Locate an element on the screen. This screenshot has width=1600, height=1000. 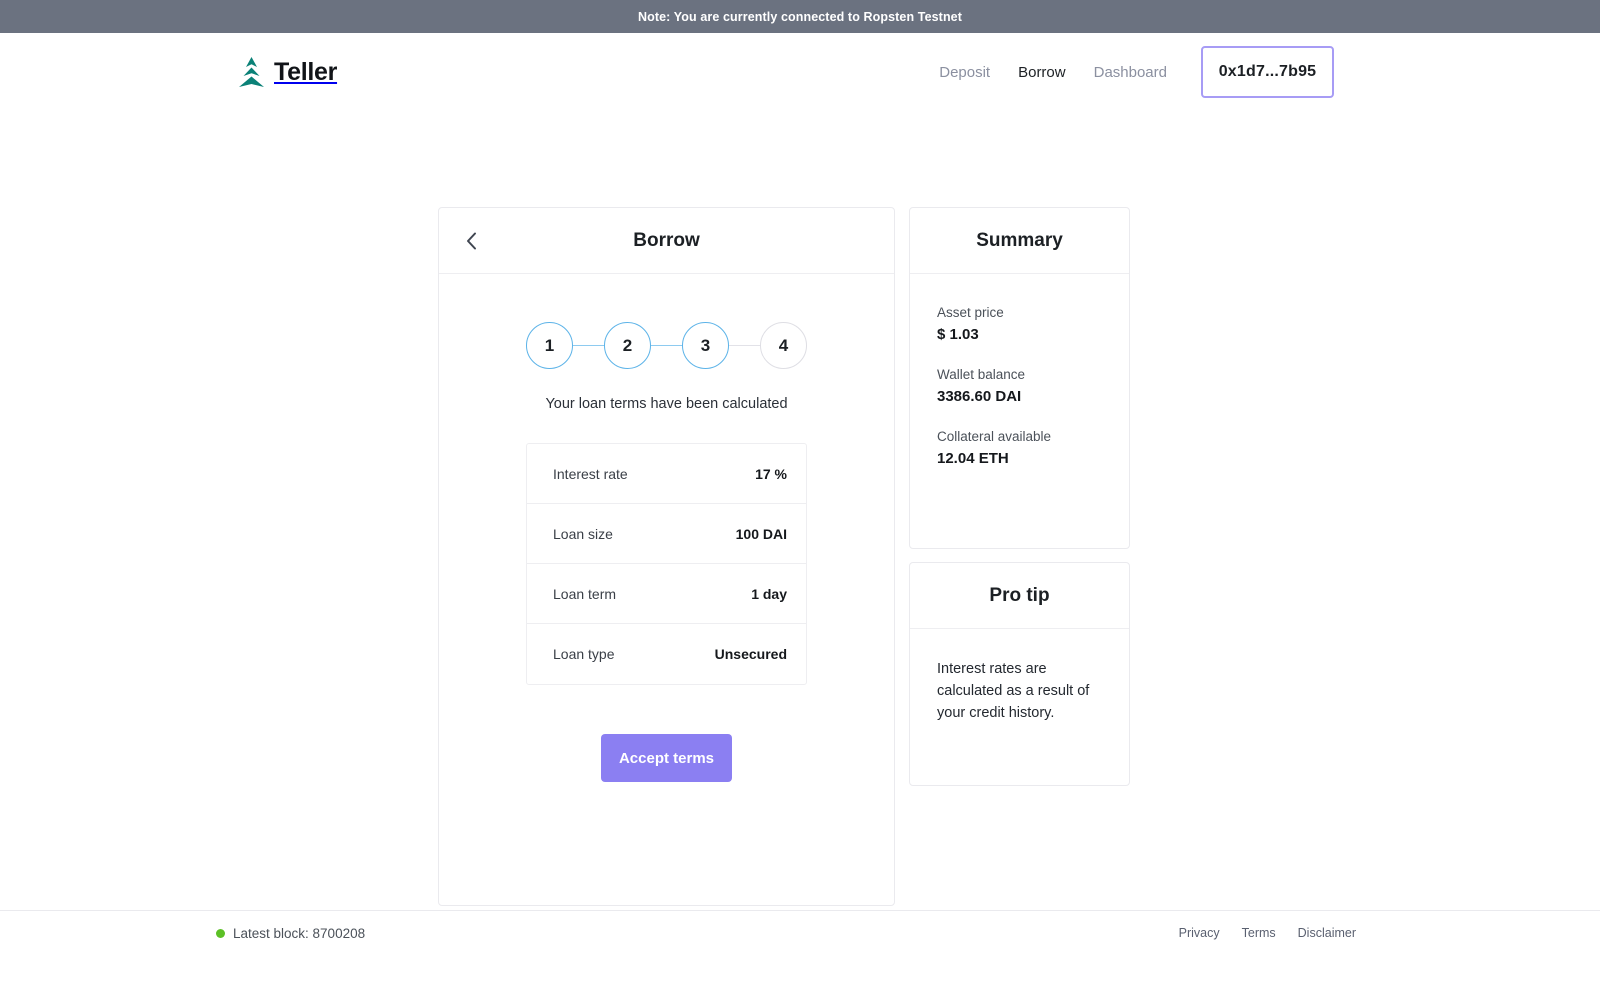
summary-title: Summary is located at coordinates (1019, 240).